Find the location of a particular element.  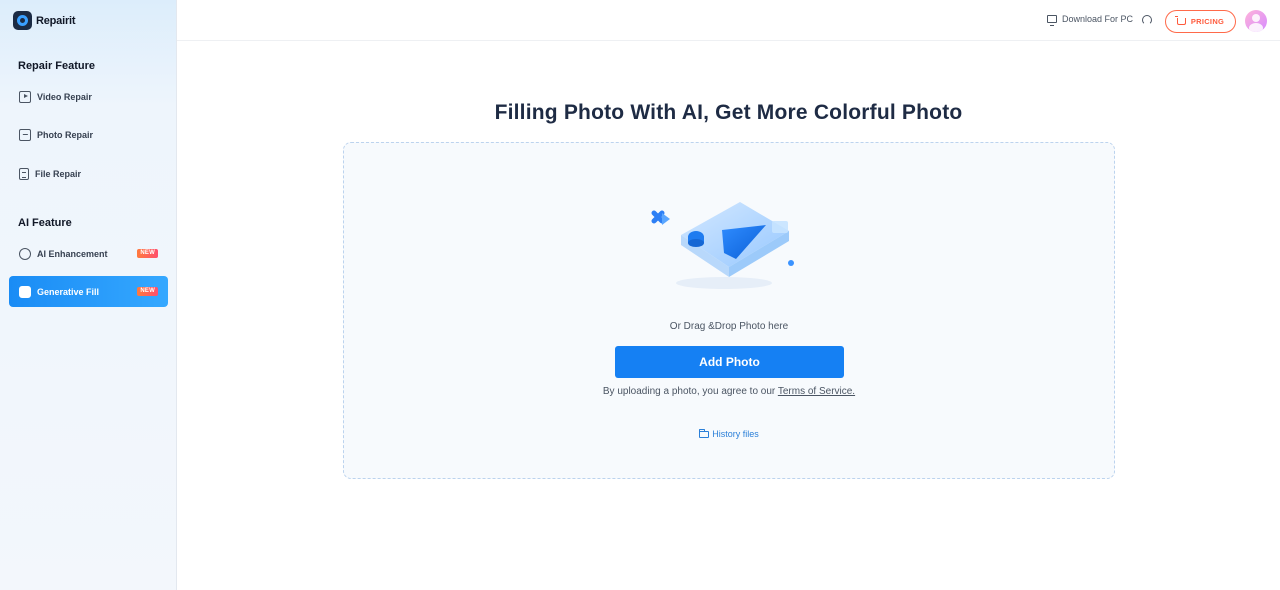

ai-feature-heading: AI Feature is located at coordinates (45, 223).